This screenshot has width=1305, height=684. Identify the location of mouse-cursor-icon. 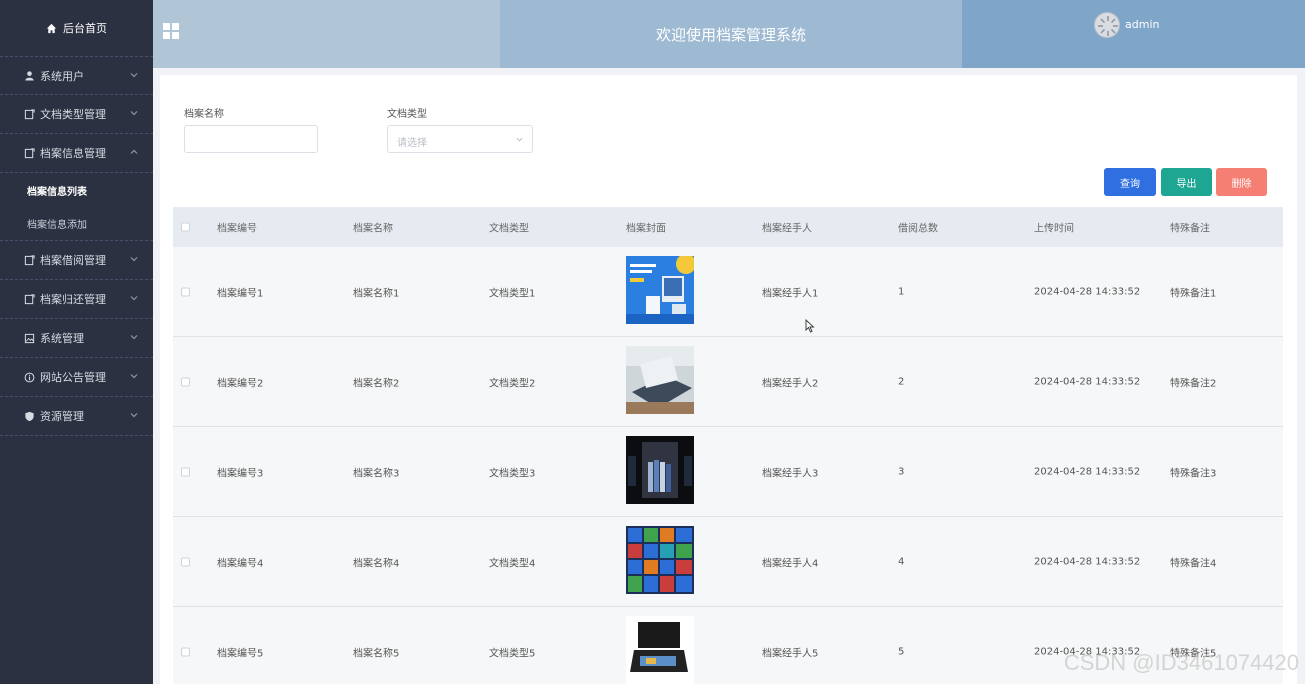
(810, 326).